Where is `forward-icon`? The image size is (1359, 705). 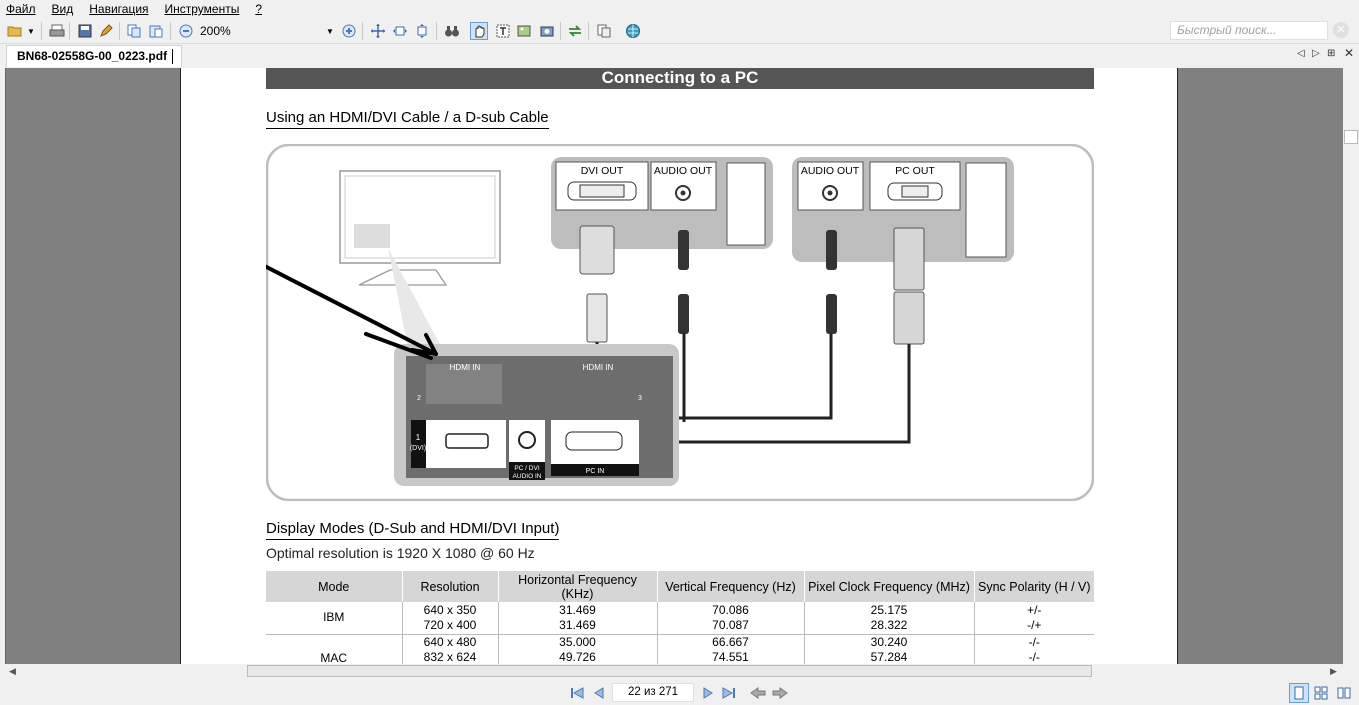
forward-icon is located at coordinates (780, 693).